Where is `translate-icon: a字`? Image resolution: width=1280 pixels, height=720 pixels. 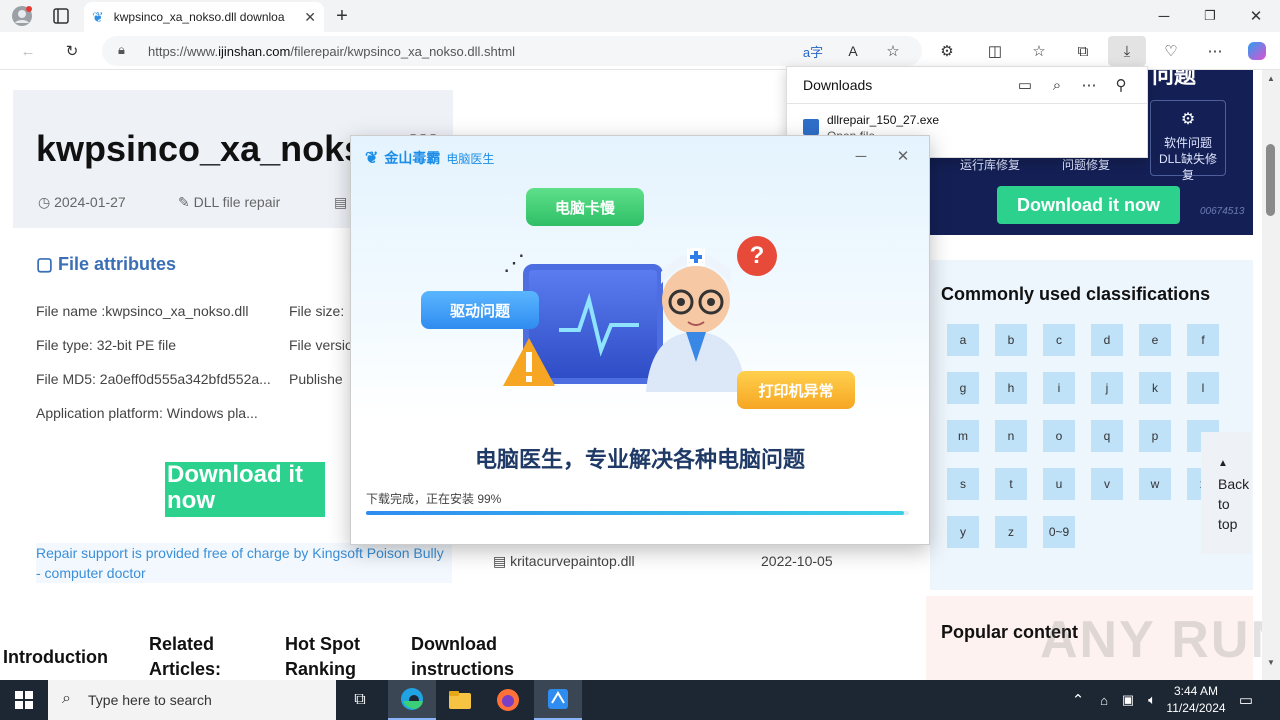 translate-icon: a字 is located at coordinates (813, 51).